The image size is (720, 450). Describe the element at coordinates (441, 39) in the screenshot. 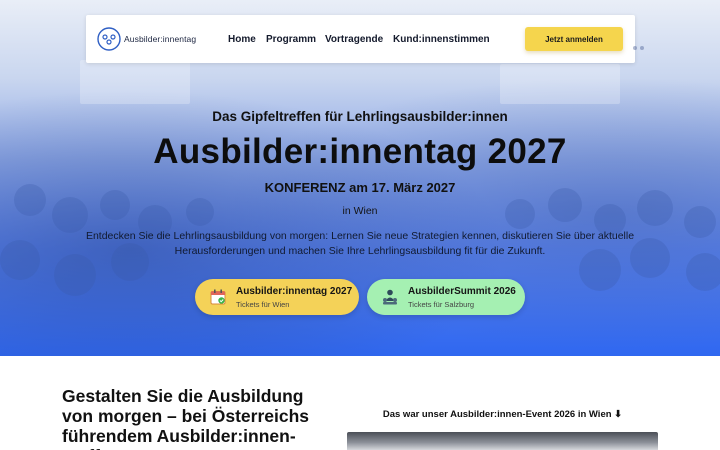

I see `nav-link-kundinnenstimmen: Kund:innenstimmen` at that location.